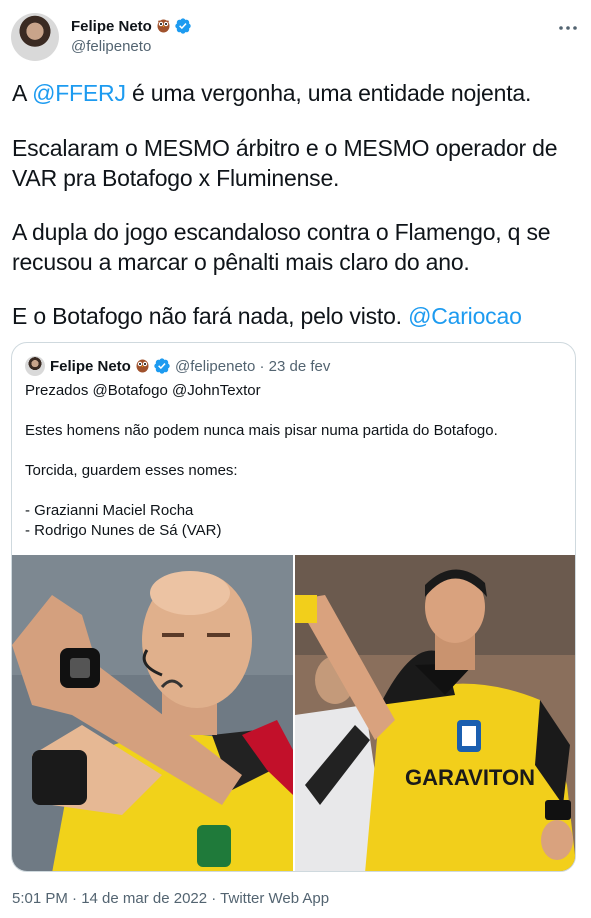 The width and height of the screenshot is (591, 918). What do you see at coordinates (109, 510) in the screenshot?
I see `quote-text-line-4: - Grazianni Maciel Rocha` at bounding box center [109, 510].